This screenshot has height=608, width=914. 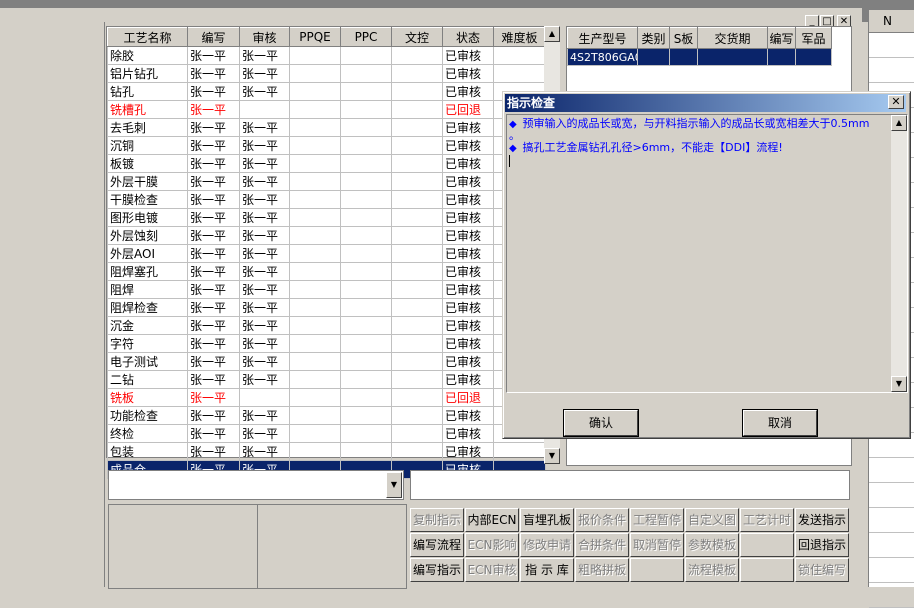 What do you see at coordinates (767, 570) in the screenshot?
I see `toolbar-button` at bounding box center [767, 570].